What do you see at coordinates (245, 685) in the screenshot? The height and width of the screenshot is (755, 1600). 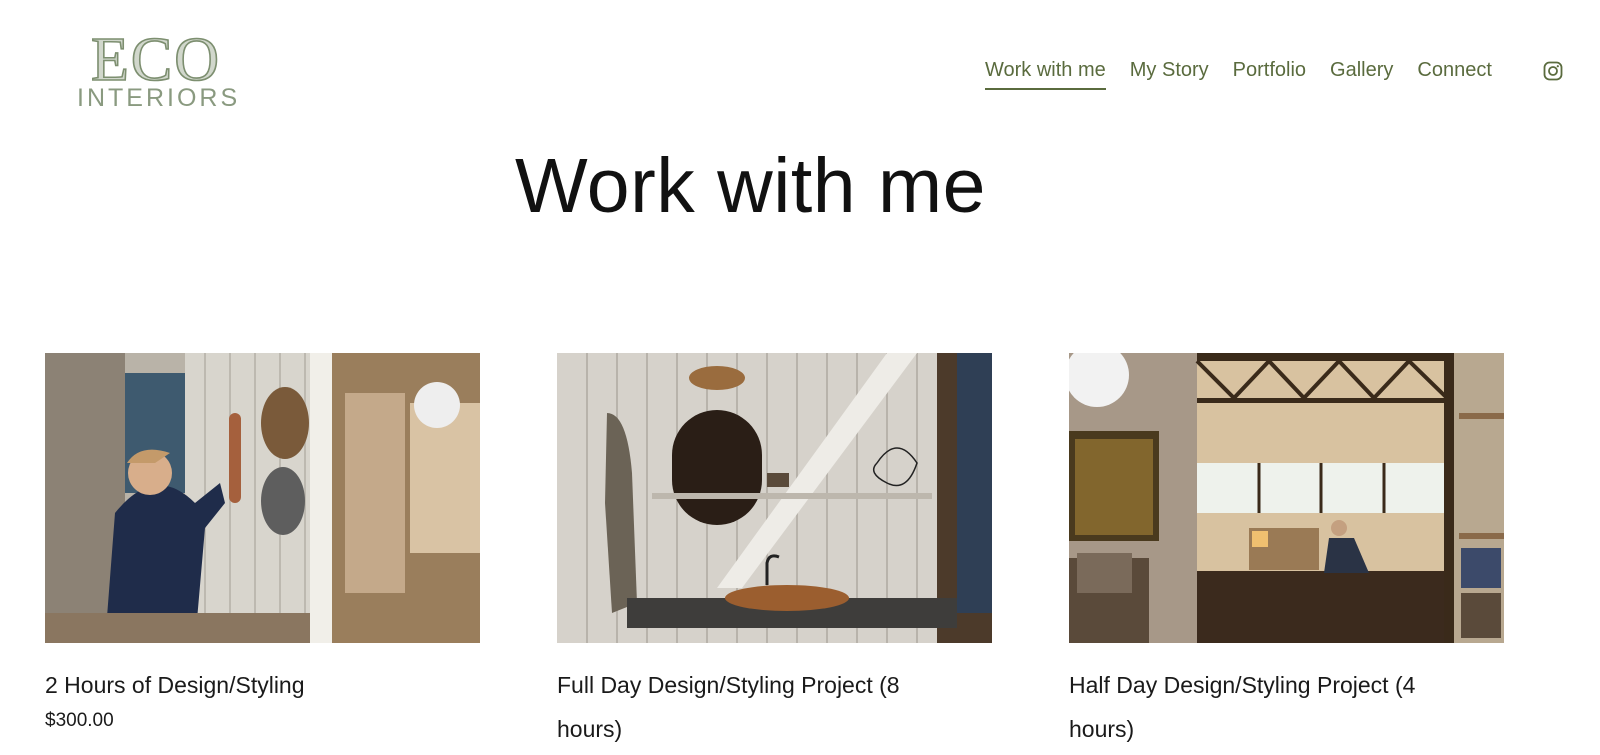 I see `product-title: 2 Hours of Design/Styling` at bounding box center [245, 685].